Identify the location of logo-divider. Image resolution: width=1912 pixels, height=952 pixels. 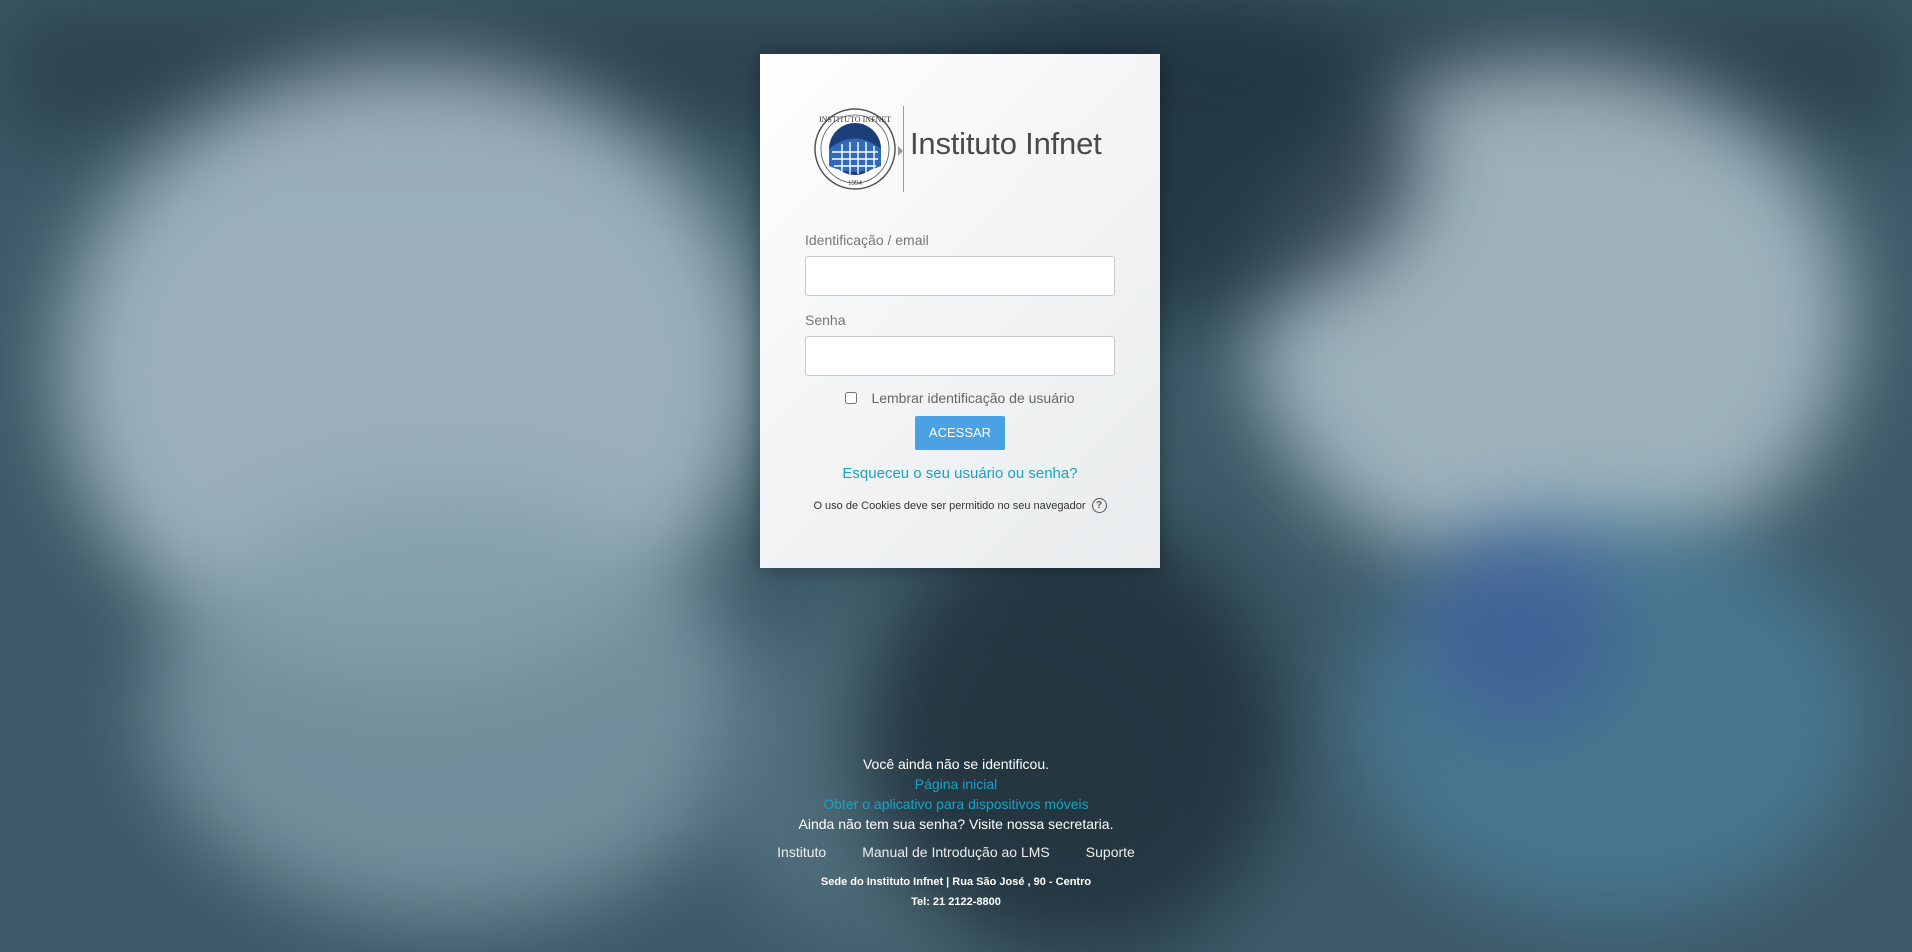
(903, 149).